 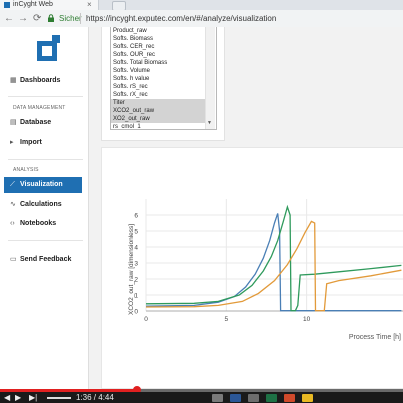 I want to click on variable-option: Titer, so click(x=161, y=103).